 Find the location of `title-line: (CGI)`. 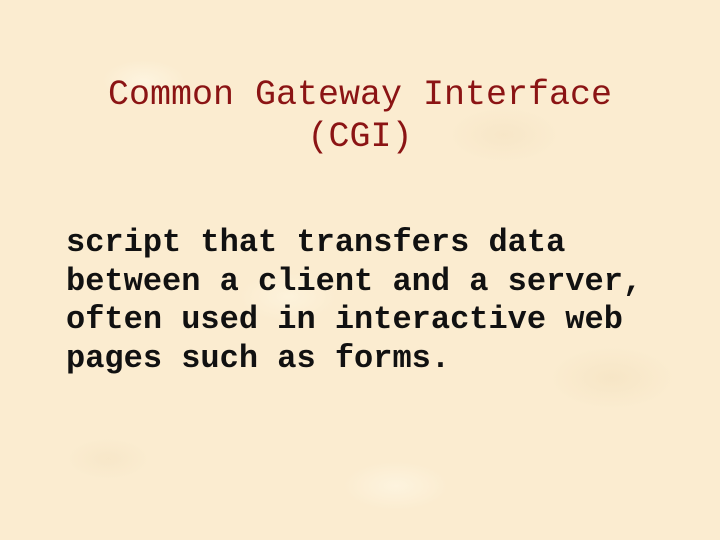

title-line: (CGI) is located at coordinates (360, 137).